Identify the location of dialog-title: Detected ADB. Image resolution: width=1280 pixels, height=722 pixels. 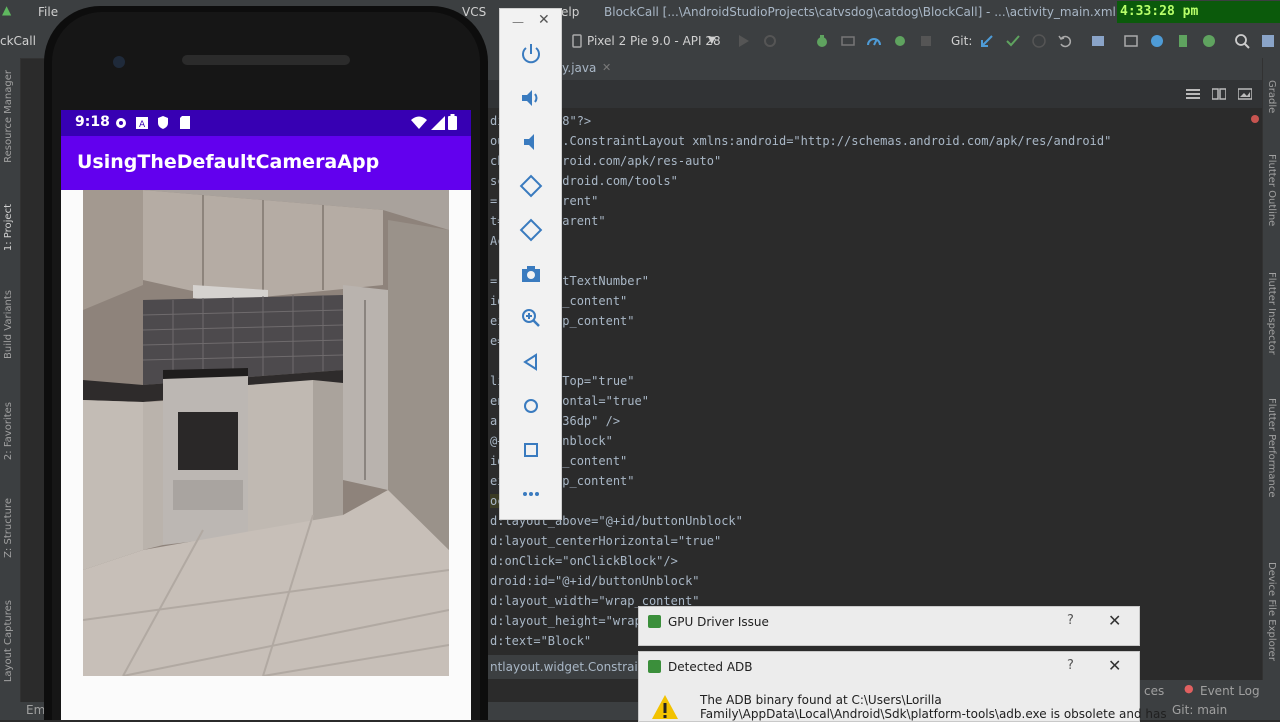
(710, 667).